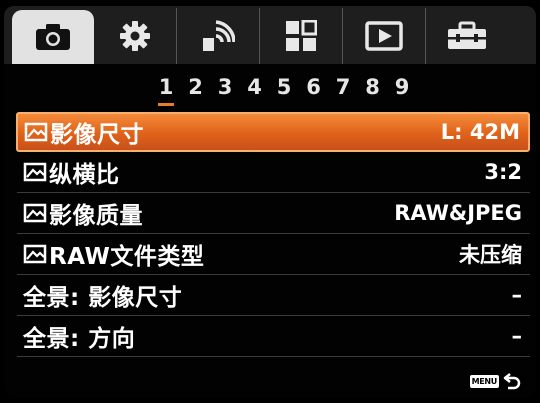 This screenshot has width=540, height=403. I want to click on custom-layout-icon, so click(301, 35).